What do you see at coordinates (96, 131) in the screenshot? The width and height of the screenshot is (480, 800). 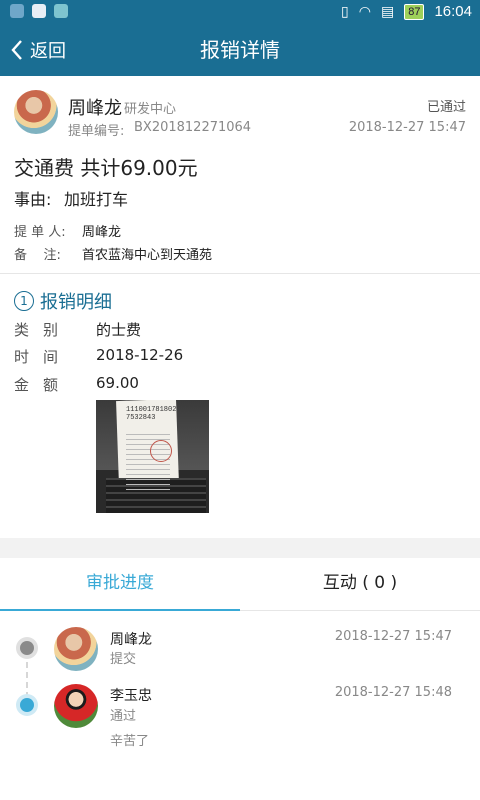 I see `order-number-label: 提单编号:` at bounding box center [96, 131].